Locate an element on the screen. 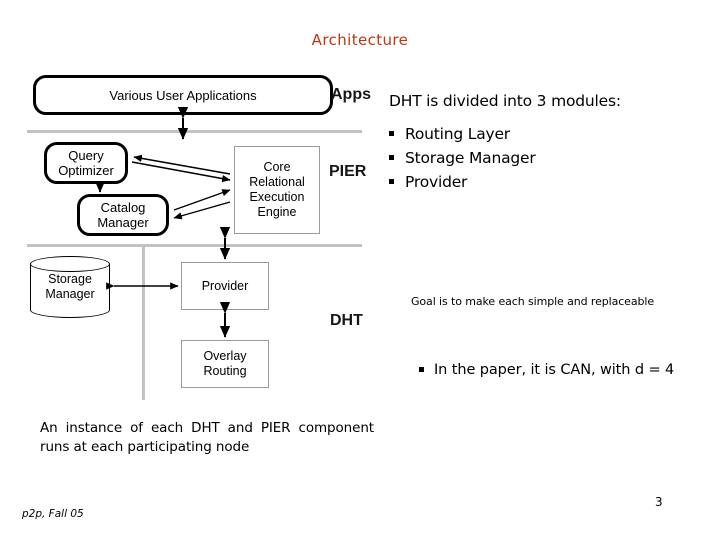  box-provider: Provider is located at coordinates (225, 286).